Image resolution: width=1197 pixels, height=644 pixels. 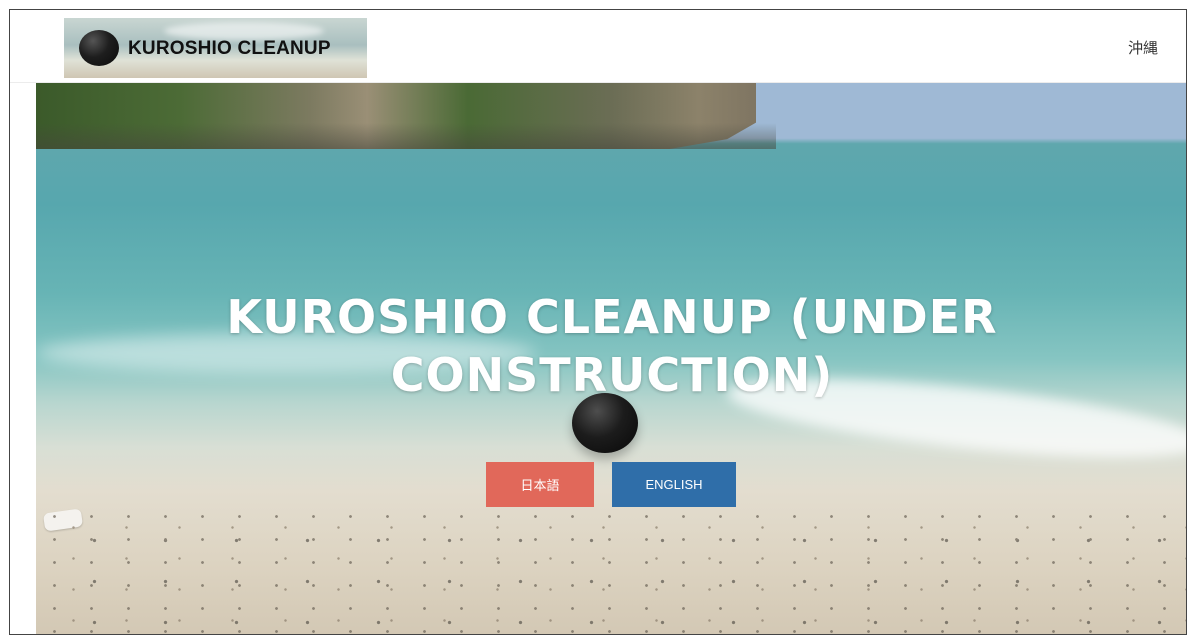 What do you see at coordinates (229, 48) in the screenshot?
I see `logo-text: KUROSHIO CLEANUP` at bounding box center [229, 48].